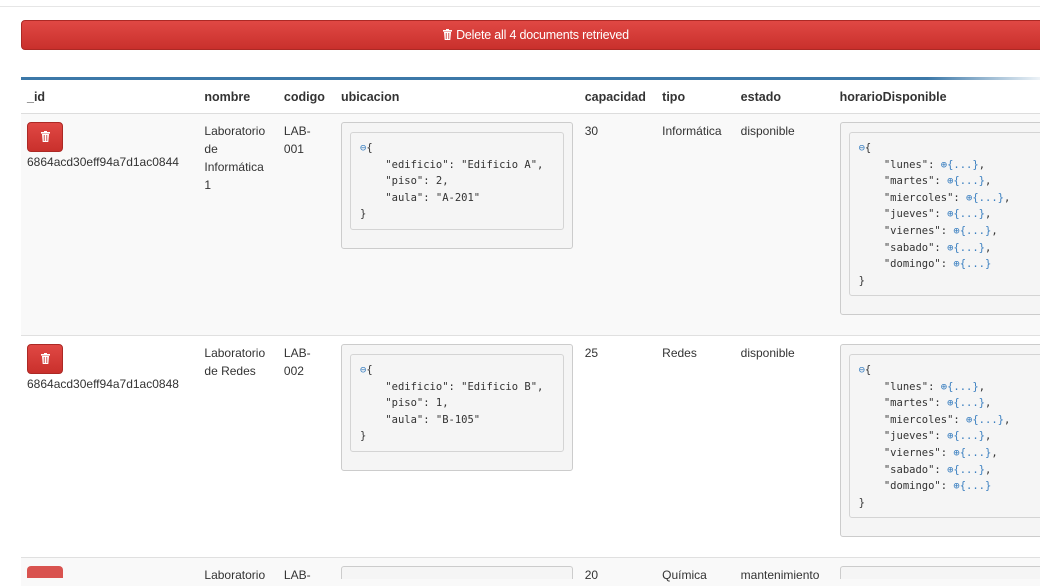 The height and width of the screenshot is (586, 1040). Describe the element at coordinates (900, 165) in the screenshot. I see `json-text: "lunes":` at that location.